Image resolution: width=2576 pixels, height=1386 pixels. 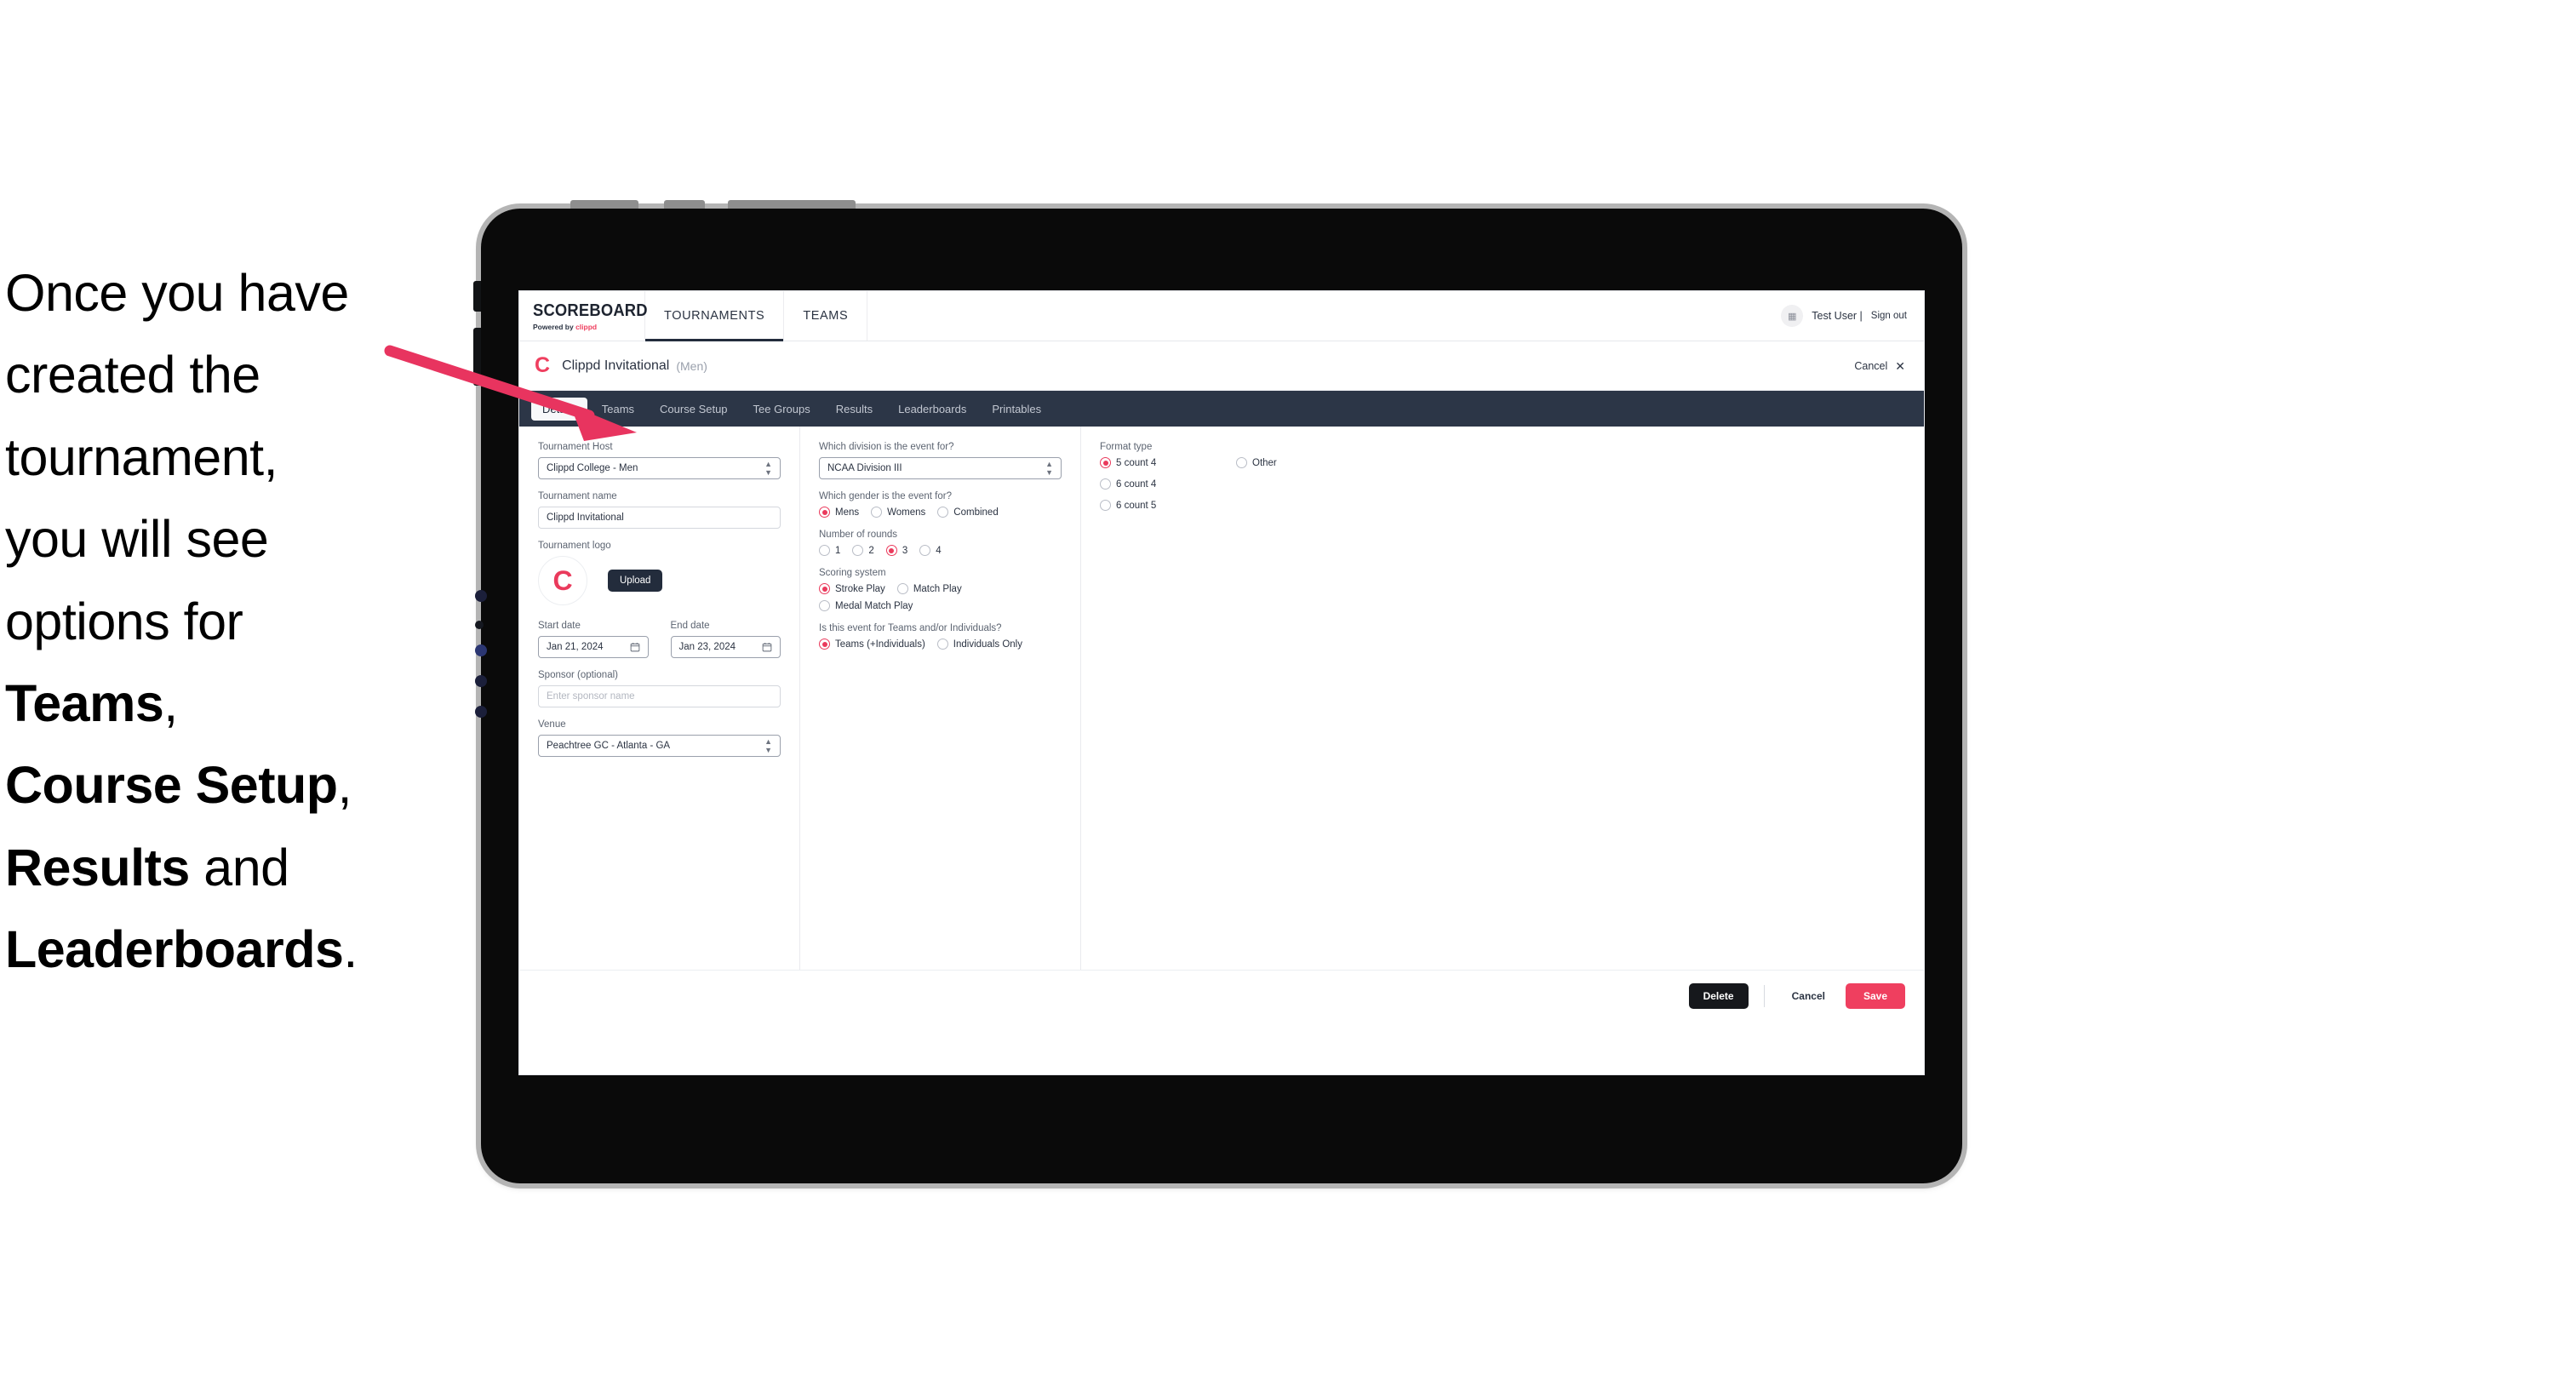 I want to click on tournament-name-label: Tournament name, so click(x=577, y=496).